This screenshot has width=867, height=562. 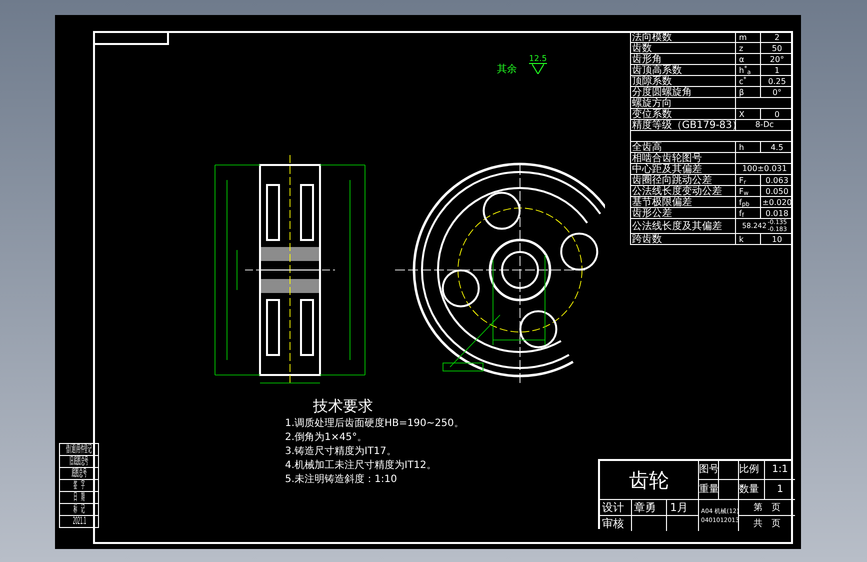 What do you see at coordinates (662, 202) in the screenshot?
I see `parameter-name: 基节极限偏差` at bounding box center [662, 202].